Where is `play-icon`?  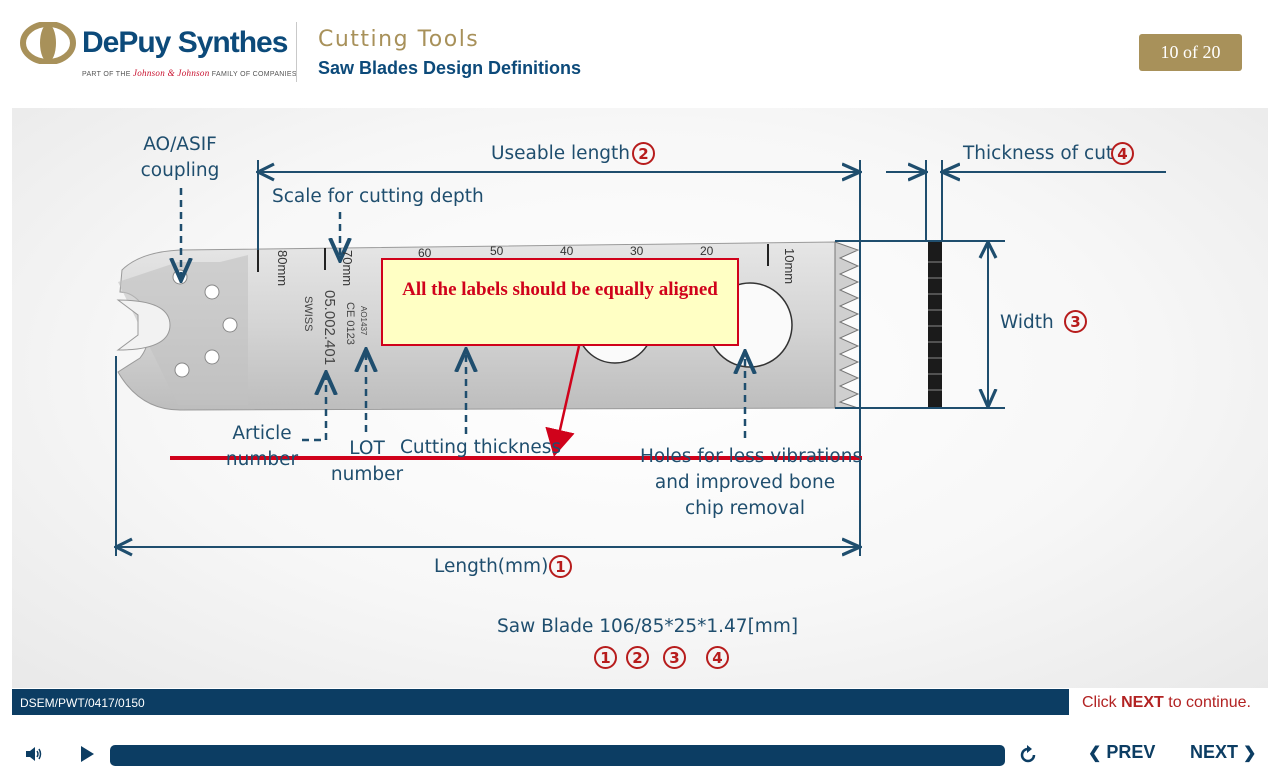 play-icon is located at coordinates (87, 756).